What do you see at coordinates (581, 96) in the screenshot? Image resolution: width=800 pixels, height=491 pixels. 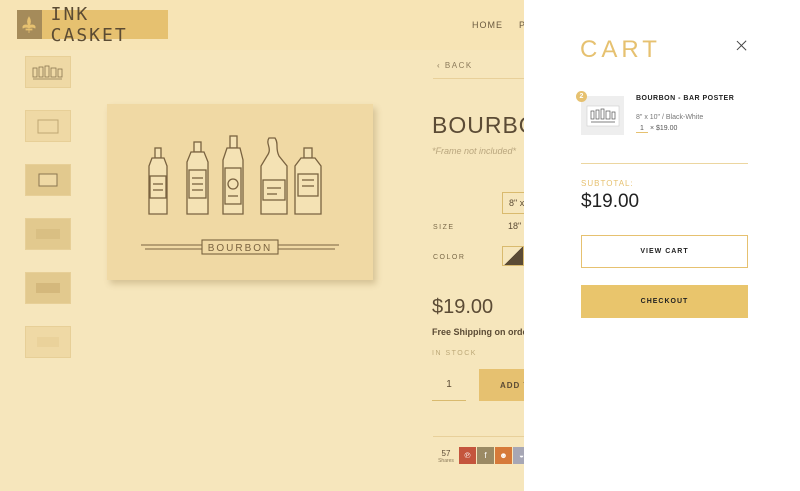 I see `remove-item-badge: 2` at bounding box center [581, 96].